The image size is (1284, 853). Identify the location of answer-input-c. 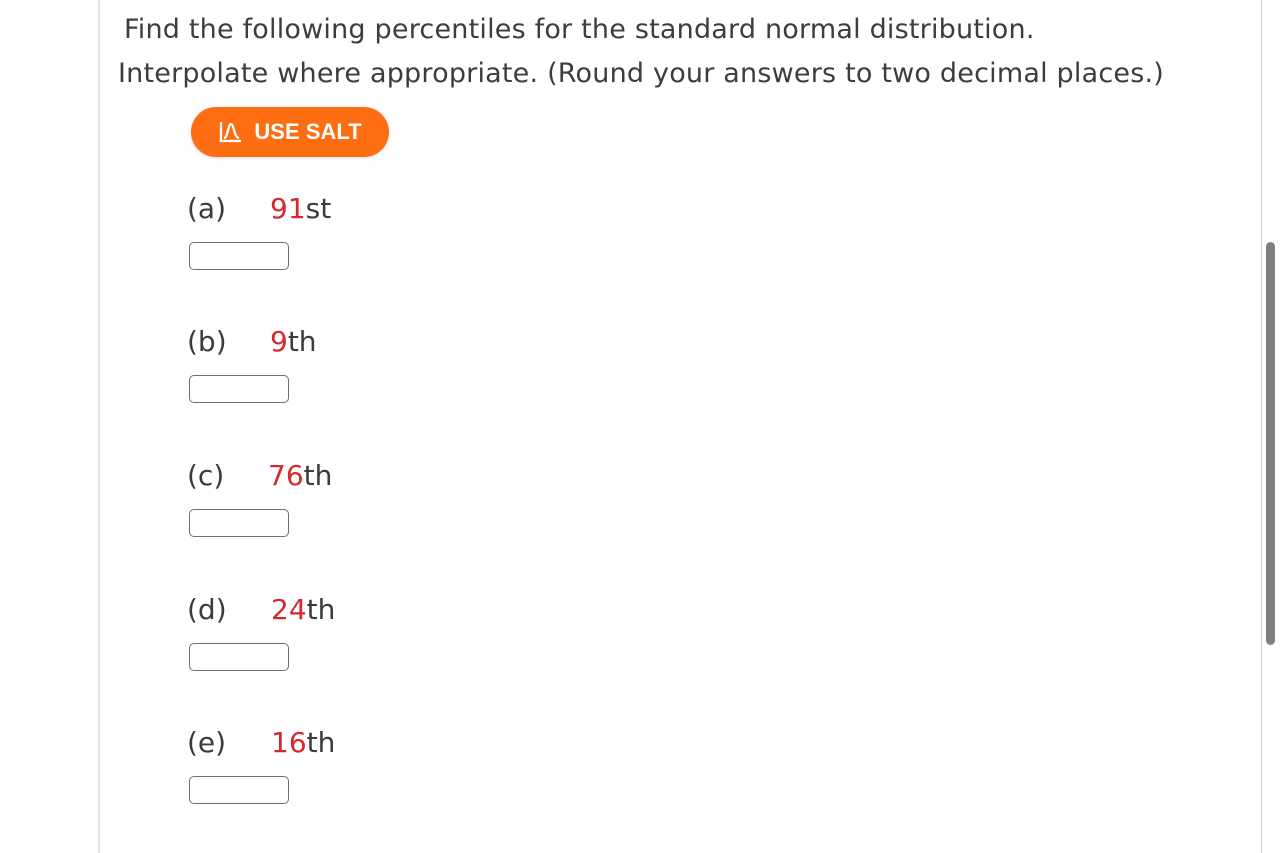
(239, 523).